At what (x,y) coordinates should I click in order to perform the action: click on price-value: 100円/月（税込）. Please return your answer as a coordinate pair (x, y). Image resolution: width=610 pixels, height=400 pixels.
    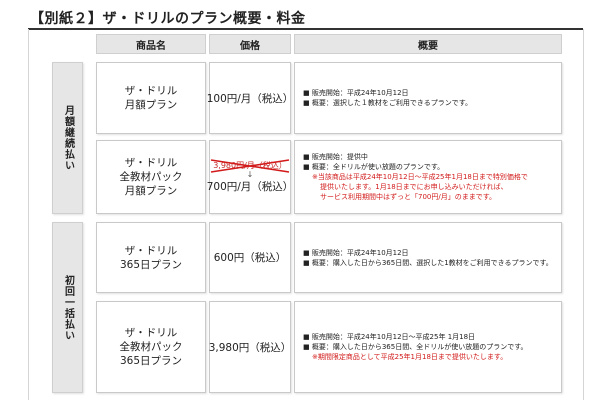
    Looking at the image, I should click on (250, 98).